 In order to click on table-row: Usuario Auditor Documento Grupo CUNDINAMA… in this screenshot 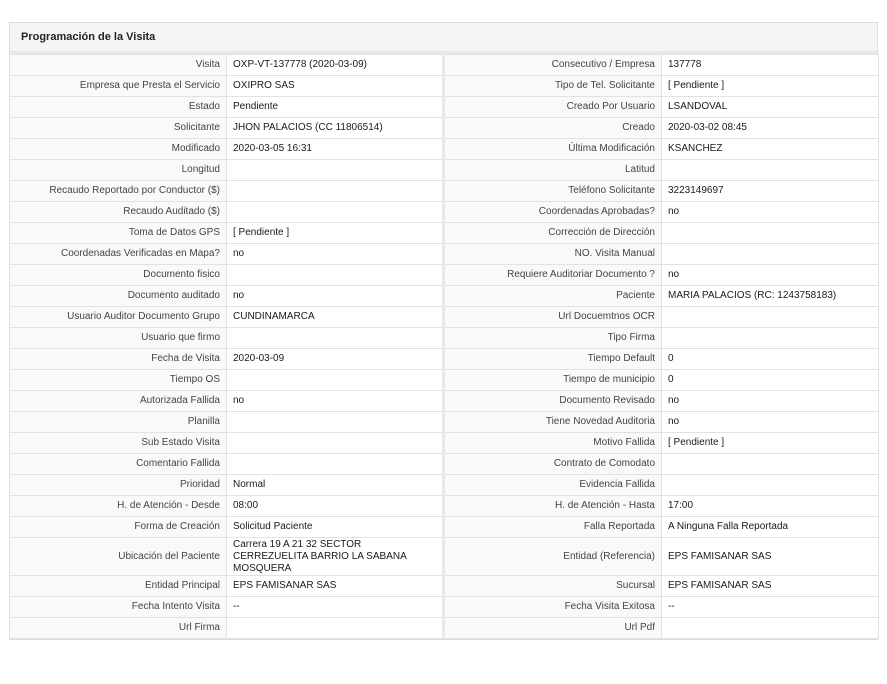, I will do `click(444, 317)`.